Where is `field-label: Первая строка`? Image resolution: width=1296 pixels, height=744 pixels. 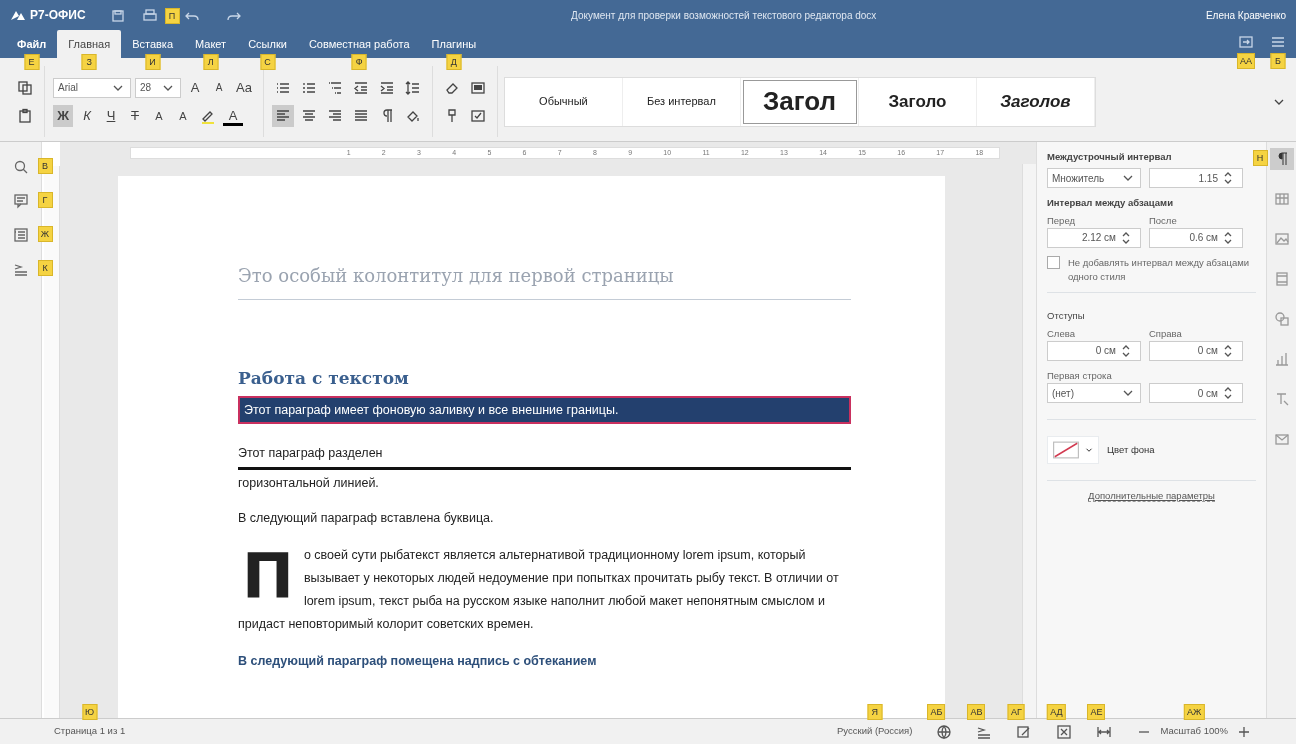 field-label: Первая строка is located at coordinates (1080, 375).